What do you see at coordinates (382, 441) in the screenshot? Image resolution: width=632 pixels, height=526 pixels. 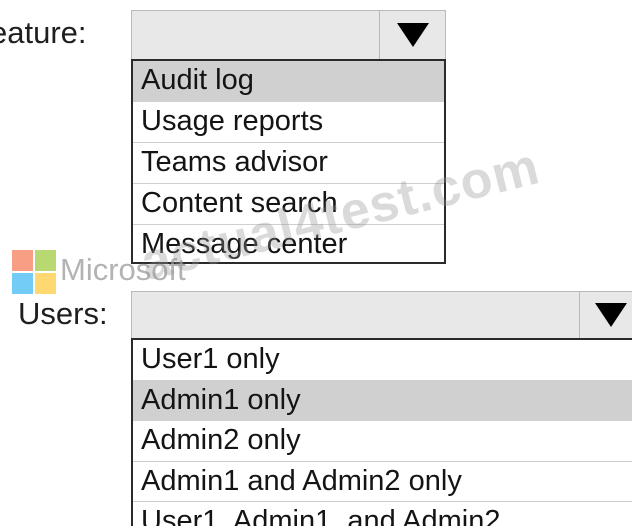 I see `option-admin2-only: Admin2 only` at bounding box center [382, 441].